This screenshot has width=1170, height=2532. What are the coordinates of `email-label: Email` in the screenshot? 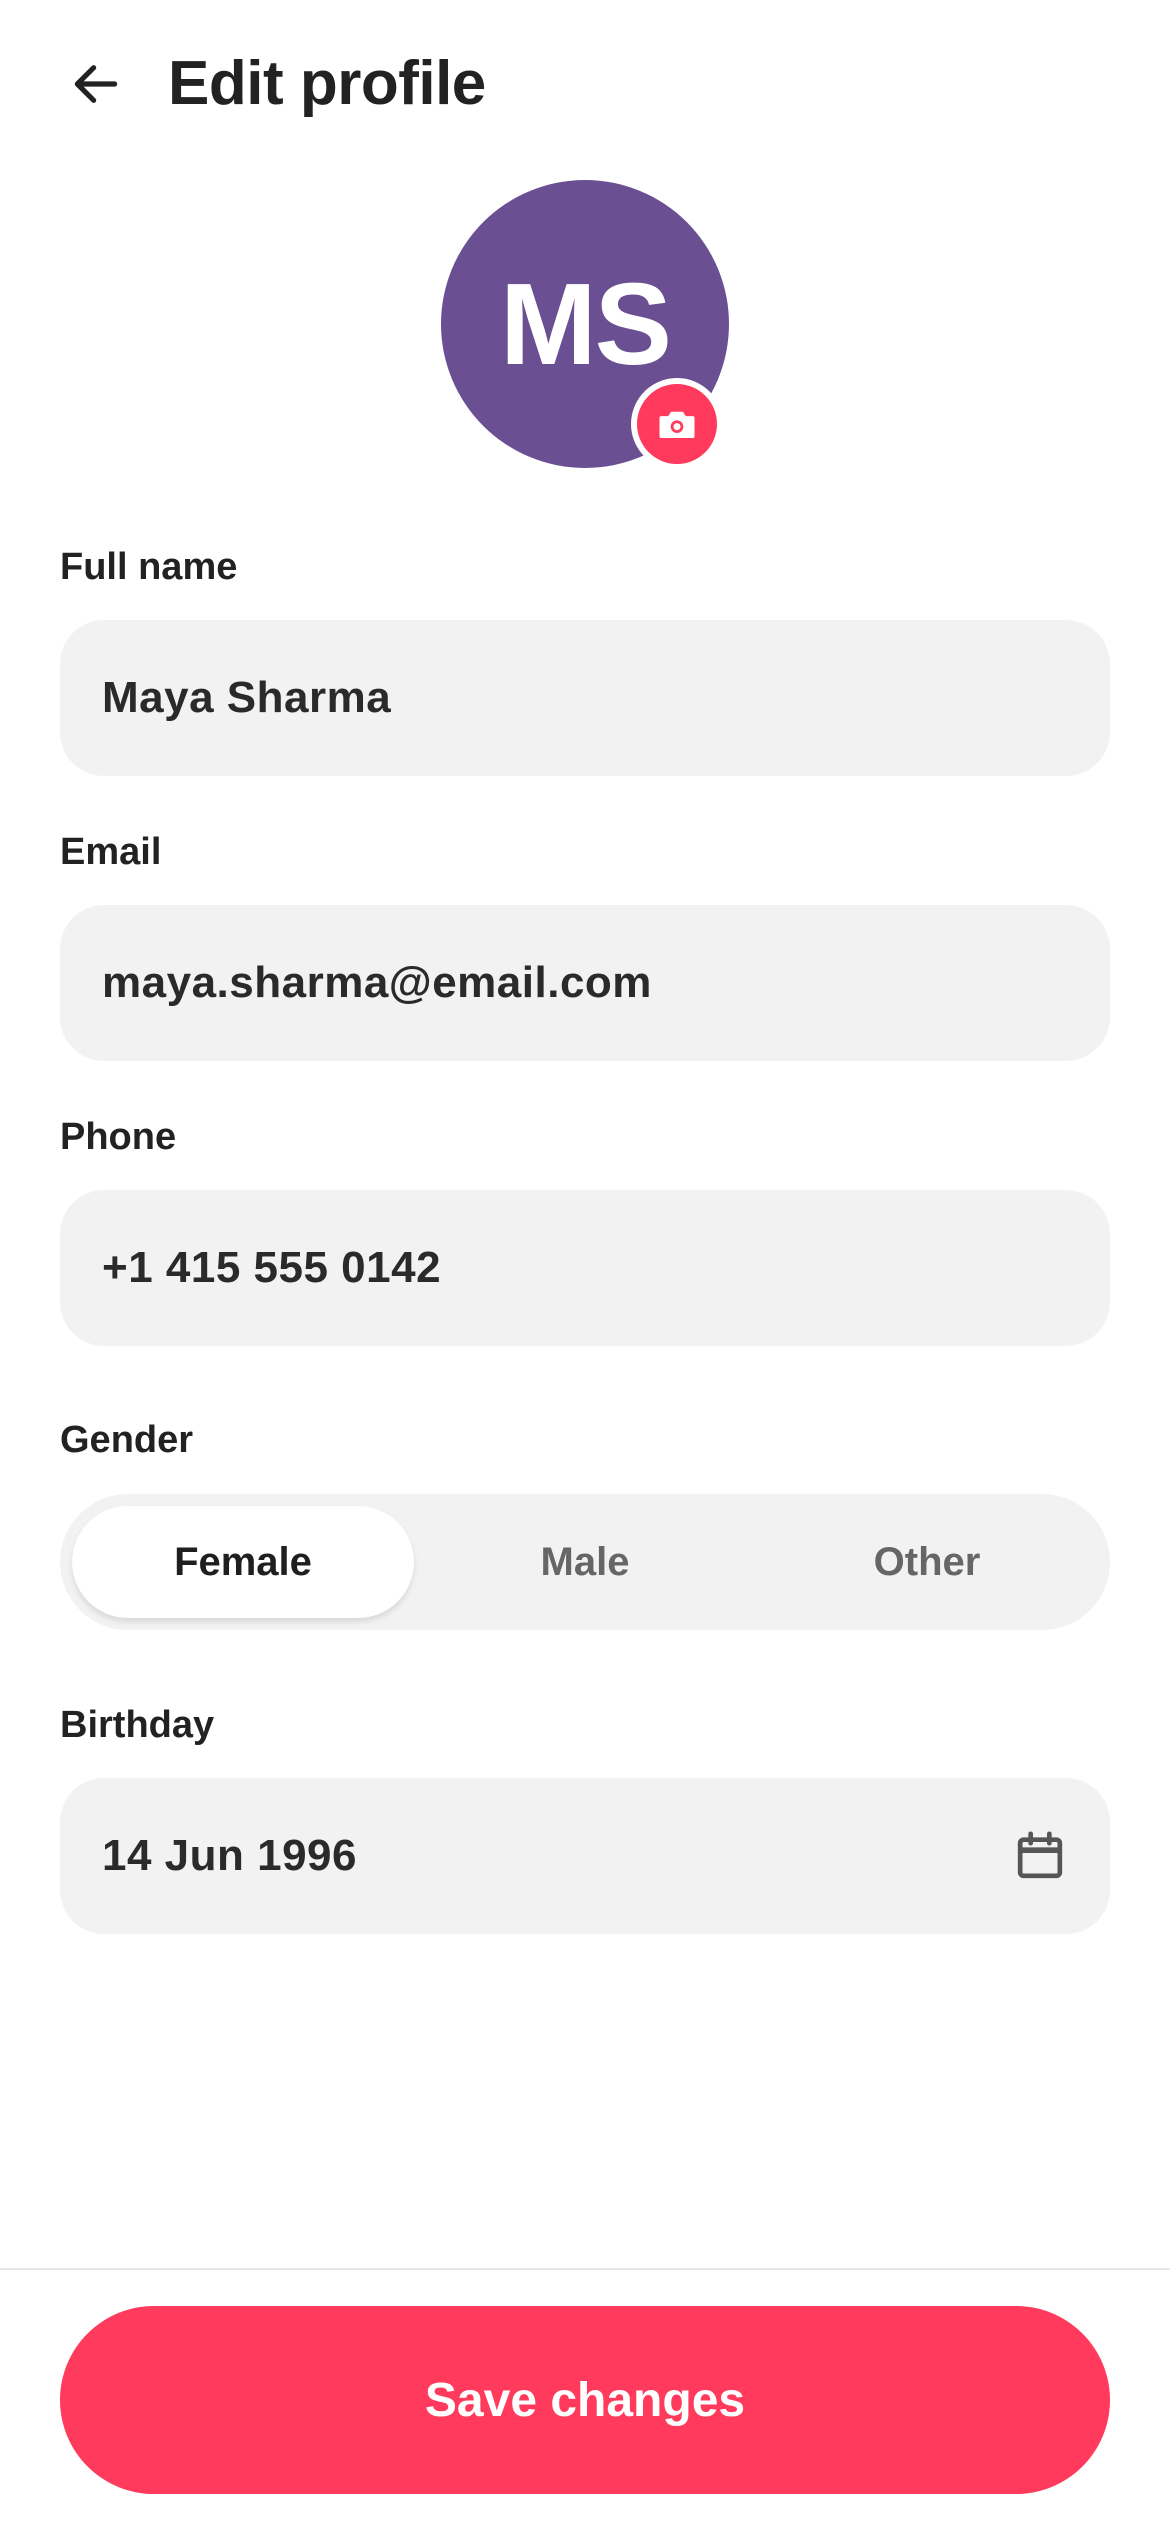 It's located at (111, 852).